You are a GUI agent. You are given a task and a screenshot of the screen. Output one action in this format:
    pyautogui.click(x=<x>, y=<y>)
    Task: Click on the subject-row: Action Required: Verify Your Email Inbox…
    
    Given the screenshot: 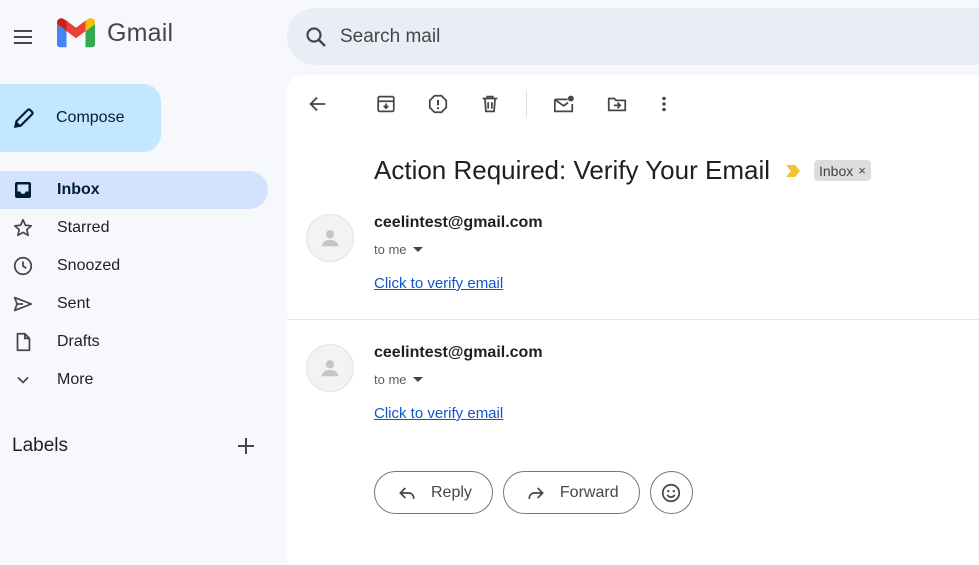 What is the action you would take?
    pyautogui.click(x=622, y=170)
    